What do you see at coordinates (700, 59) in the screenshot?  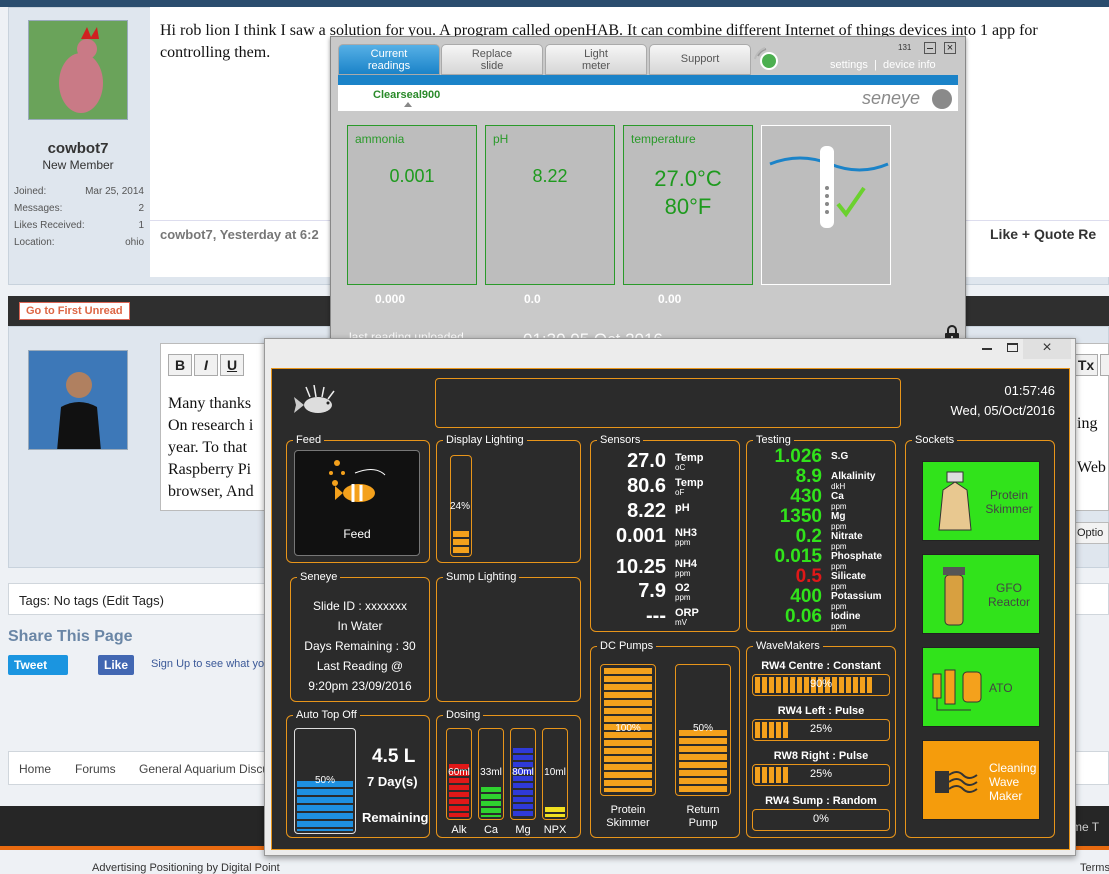 I see `tab-support: Support` at bounding box center [700, 59].